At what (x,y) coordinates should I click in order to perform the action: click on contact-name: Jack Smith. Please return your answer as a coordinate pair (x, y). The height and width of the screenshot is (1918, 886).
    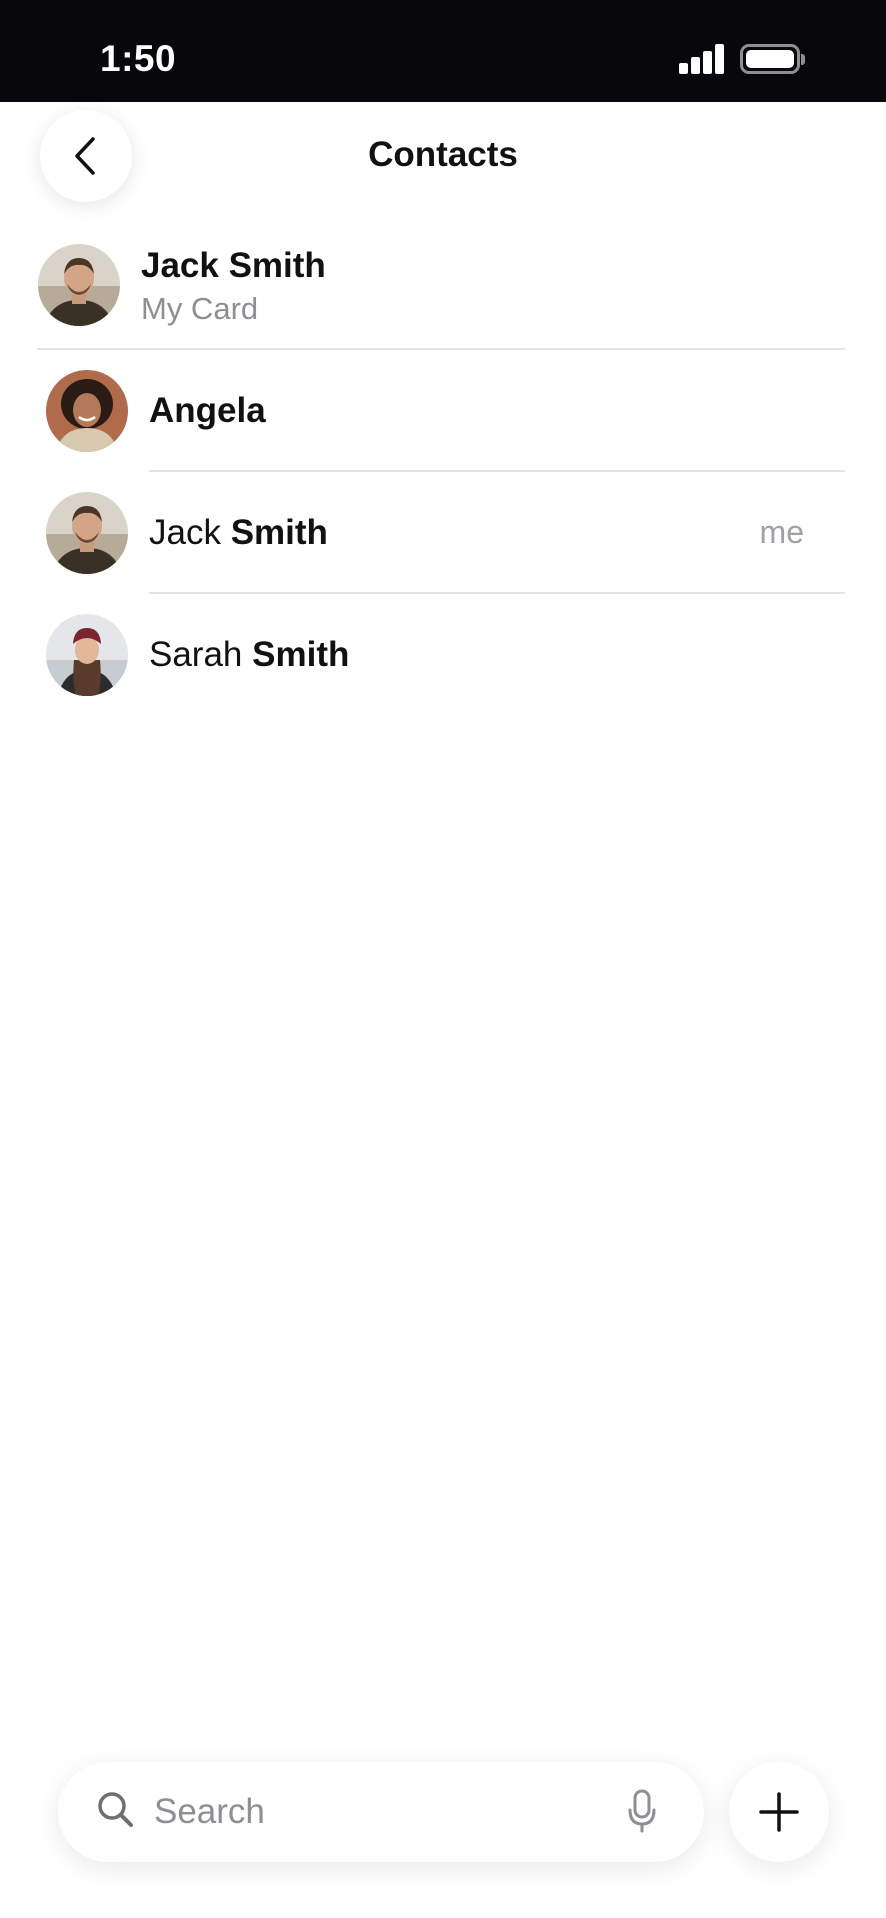
    Looking at the image, I should click on (238, 533).